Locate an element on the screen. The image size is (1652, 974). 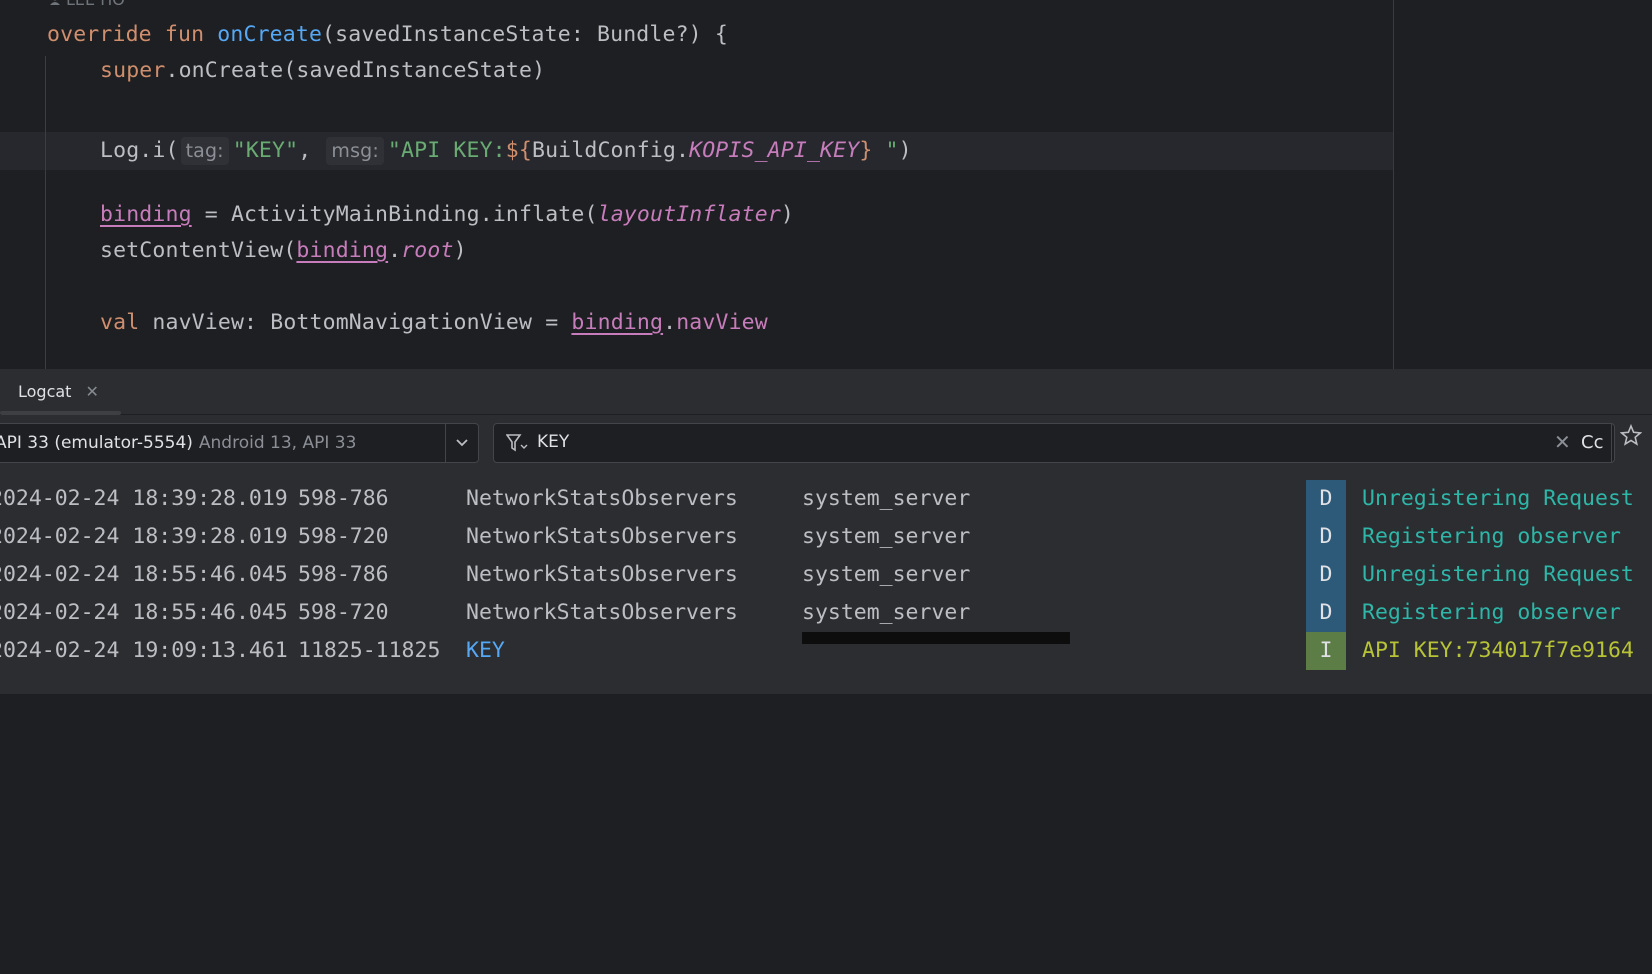
api-key-constant: KOPIS_API_KEY is located at coordinates (774, 150).